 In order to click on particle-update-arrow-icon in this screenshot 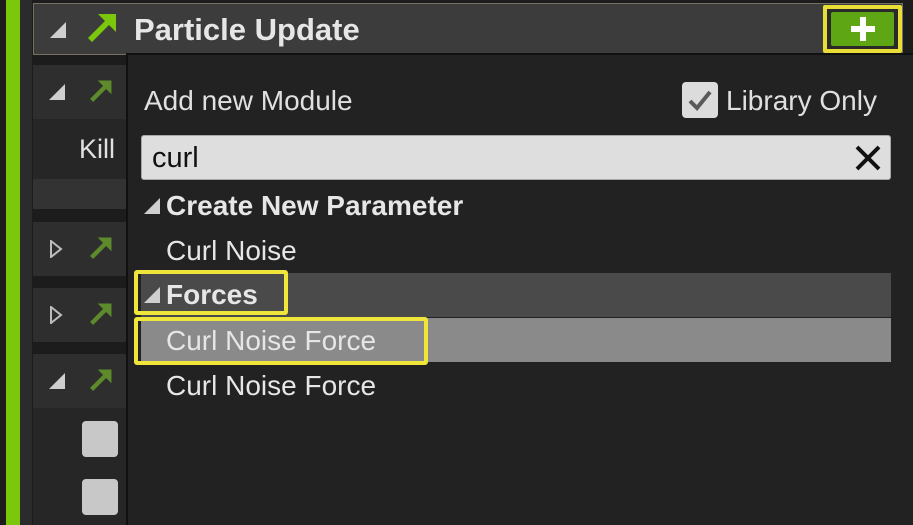, I will do `click(102, 28)`.